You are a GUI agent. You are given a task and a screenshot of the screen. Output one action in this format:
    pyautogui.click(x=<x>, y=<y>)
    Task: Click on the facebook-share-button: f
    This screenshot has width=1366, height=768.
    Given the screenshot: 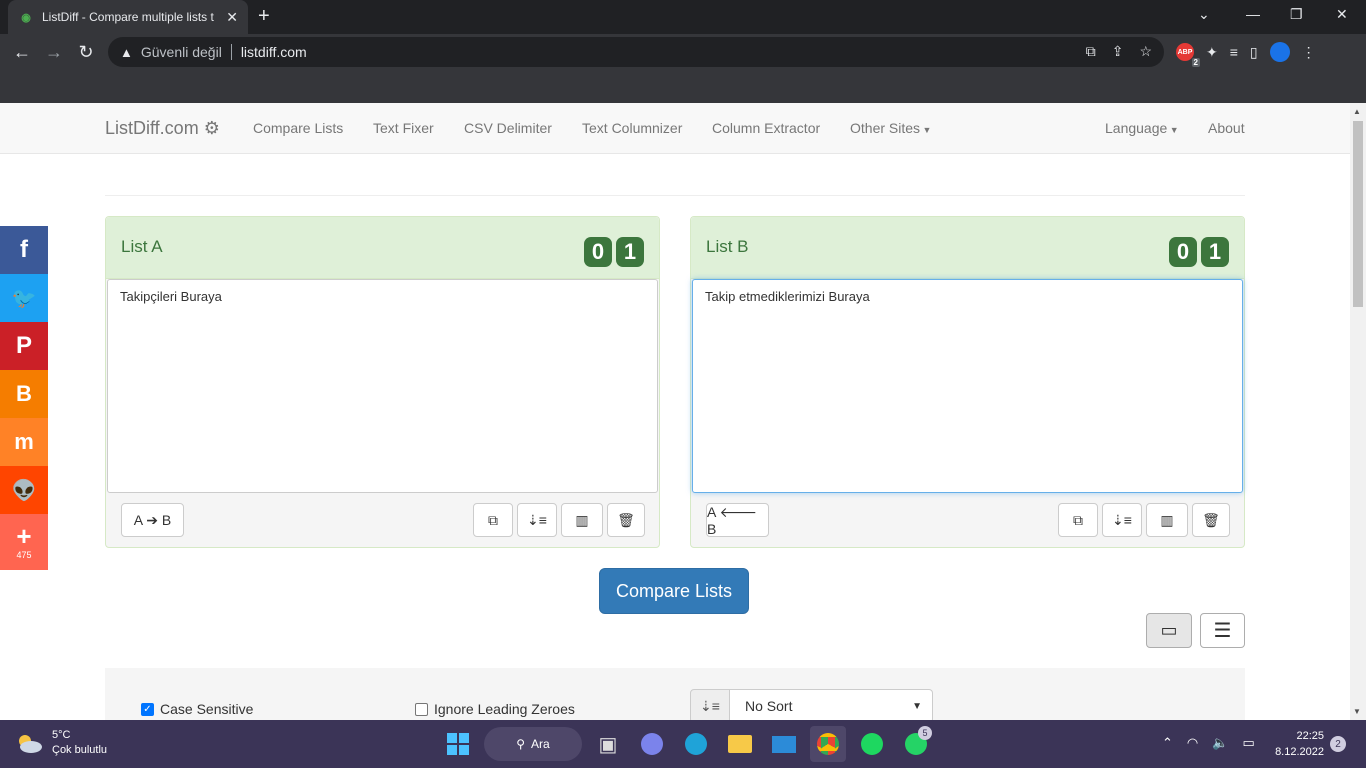 What is the action you would take?
    pyautogui.click(x=24, y=250)
    